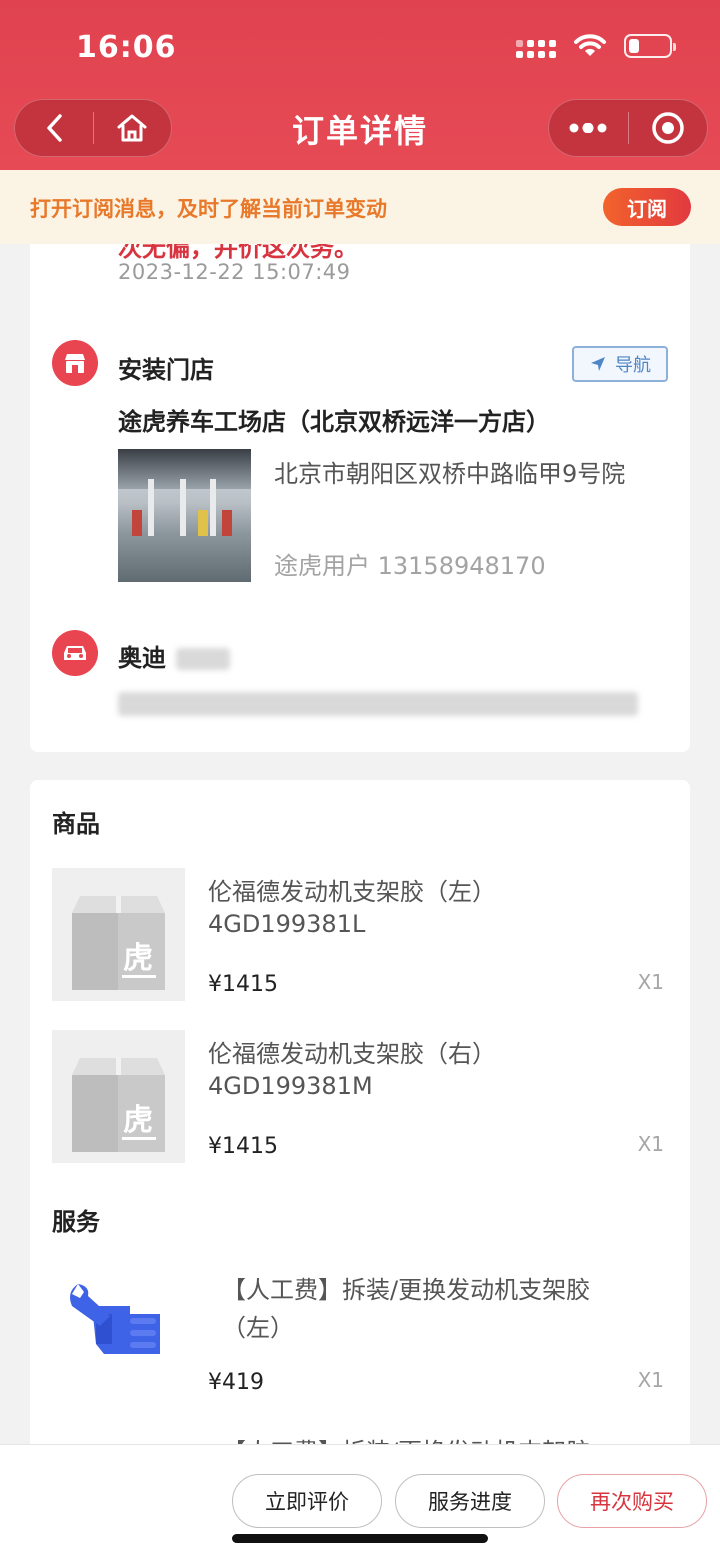 This screenshot has height=1558, width=720. I want to click on target-circle-icon, so click(668, 128).